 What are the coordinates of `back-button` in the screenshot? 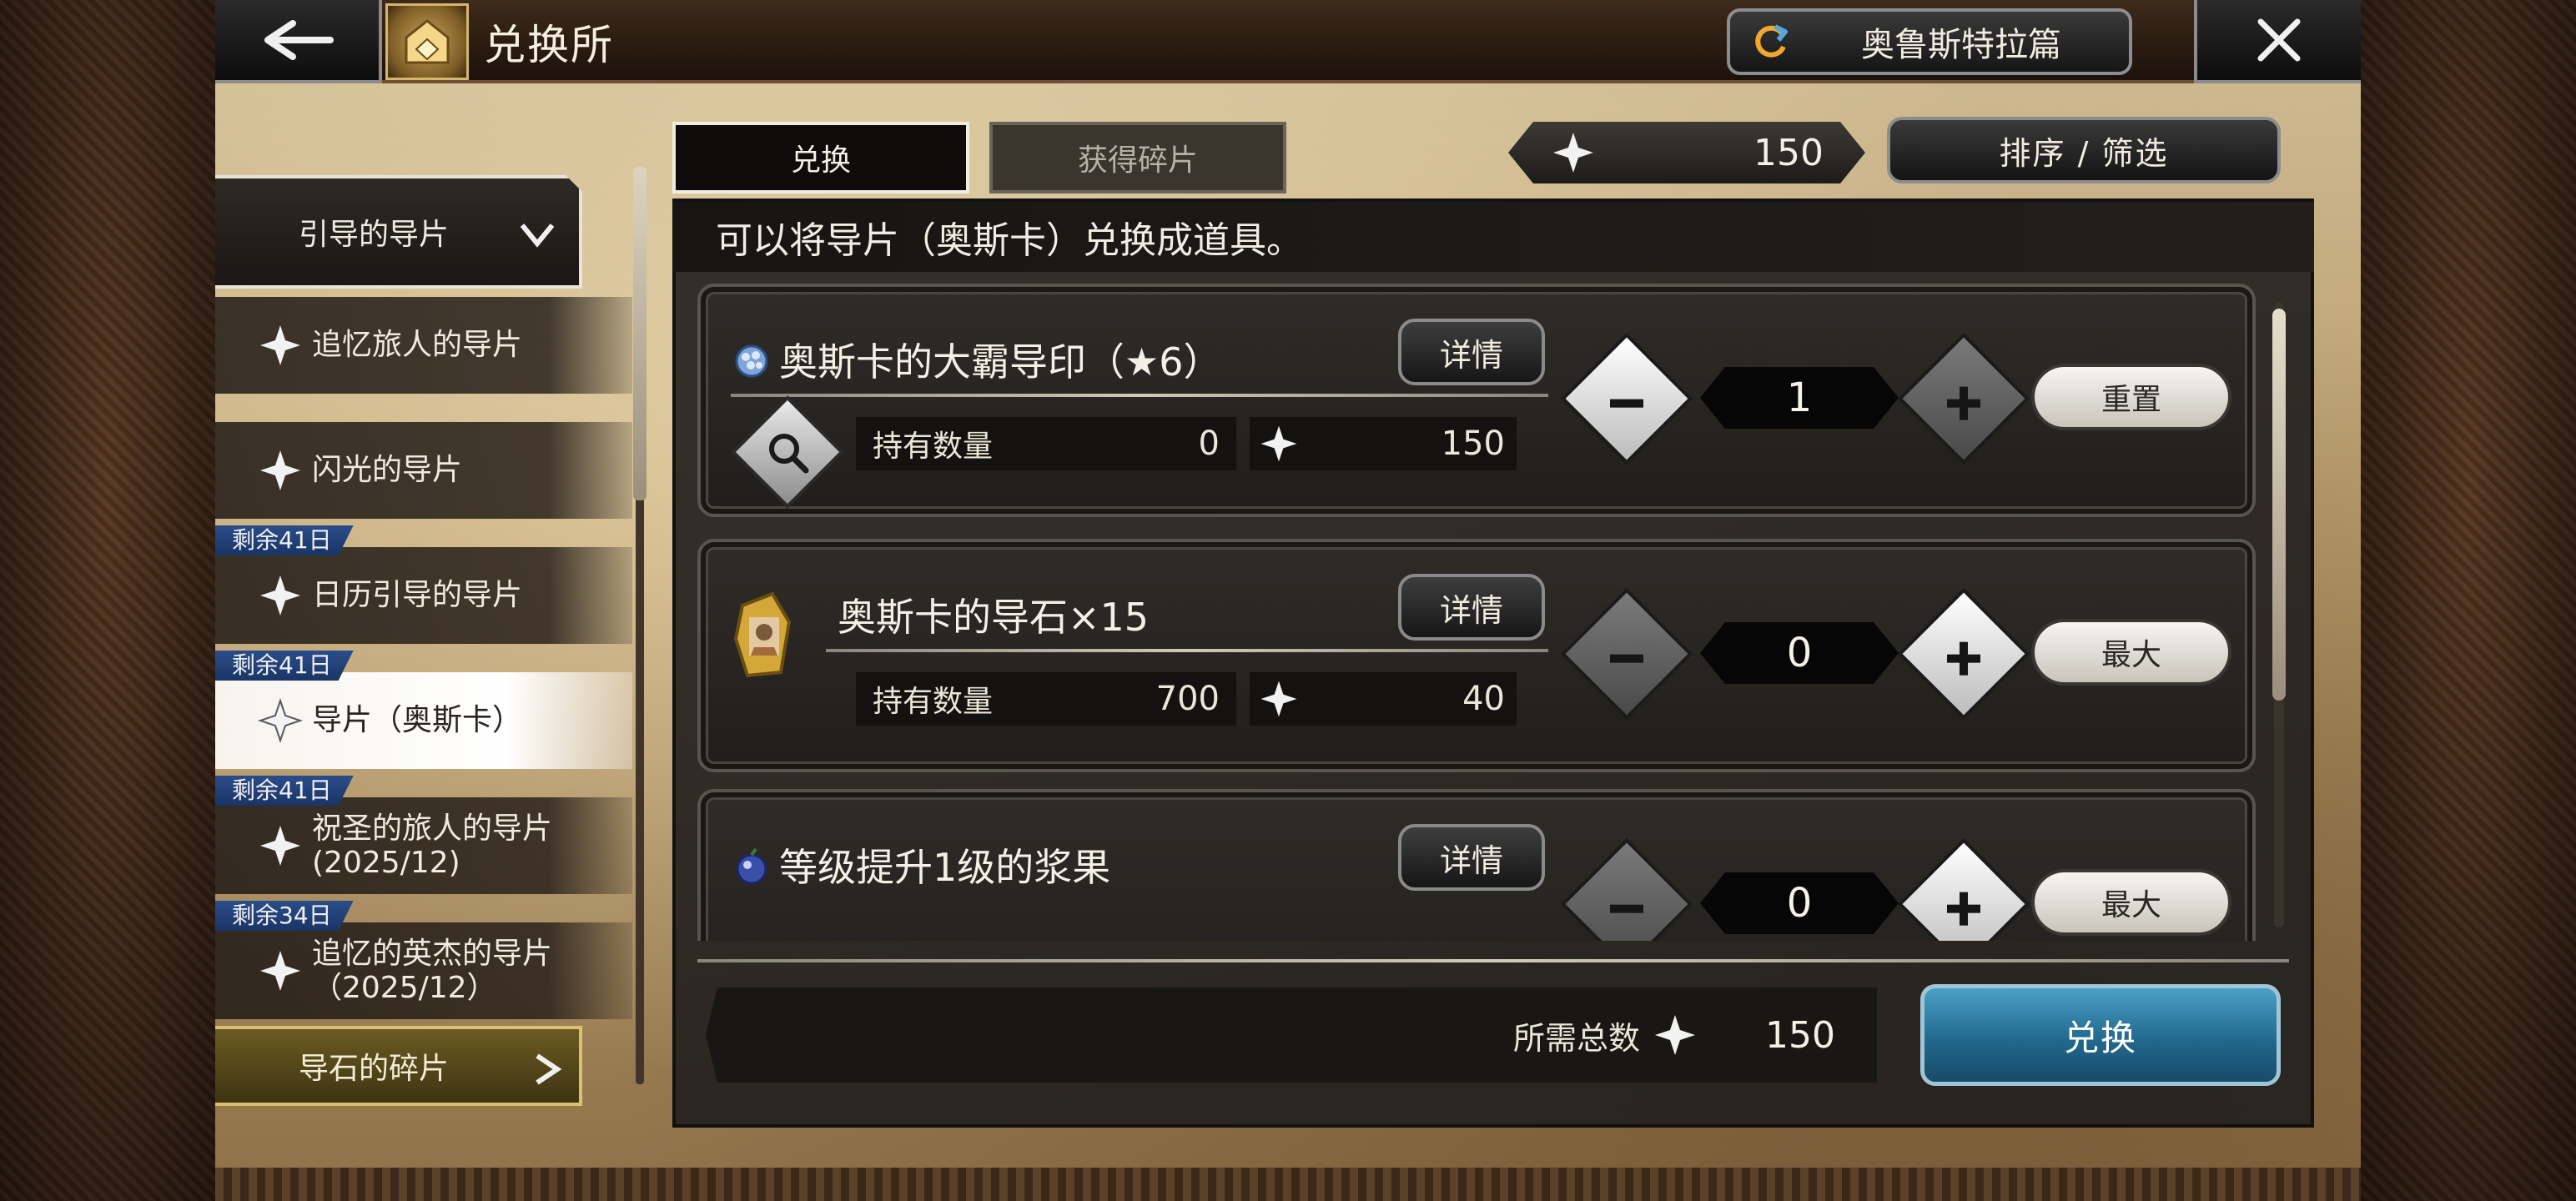 It's located at (298, 42).